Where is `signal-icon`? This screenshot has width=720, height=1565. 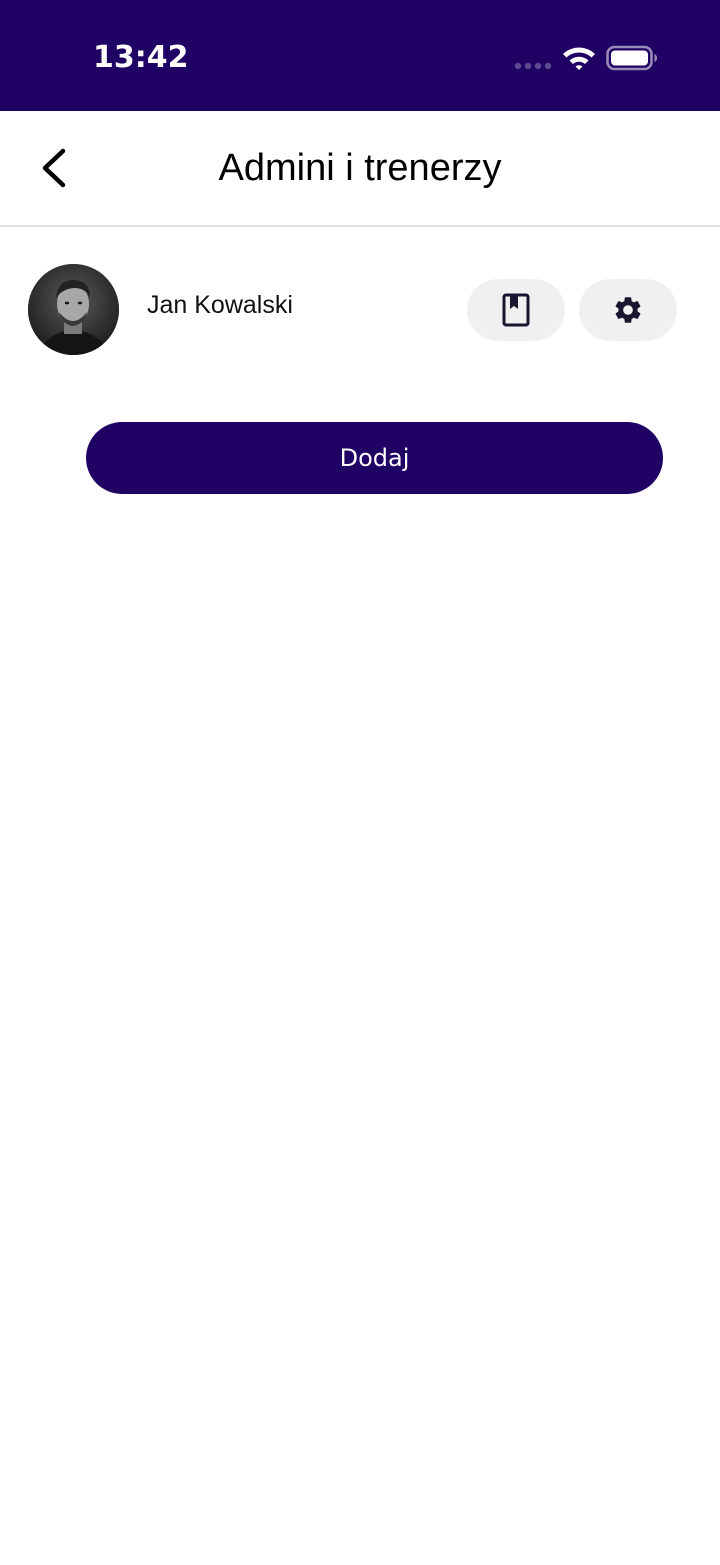 signal-icon is located at coordinates (533, 66).